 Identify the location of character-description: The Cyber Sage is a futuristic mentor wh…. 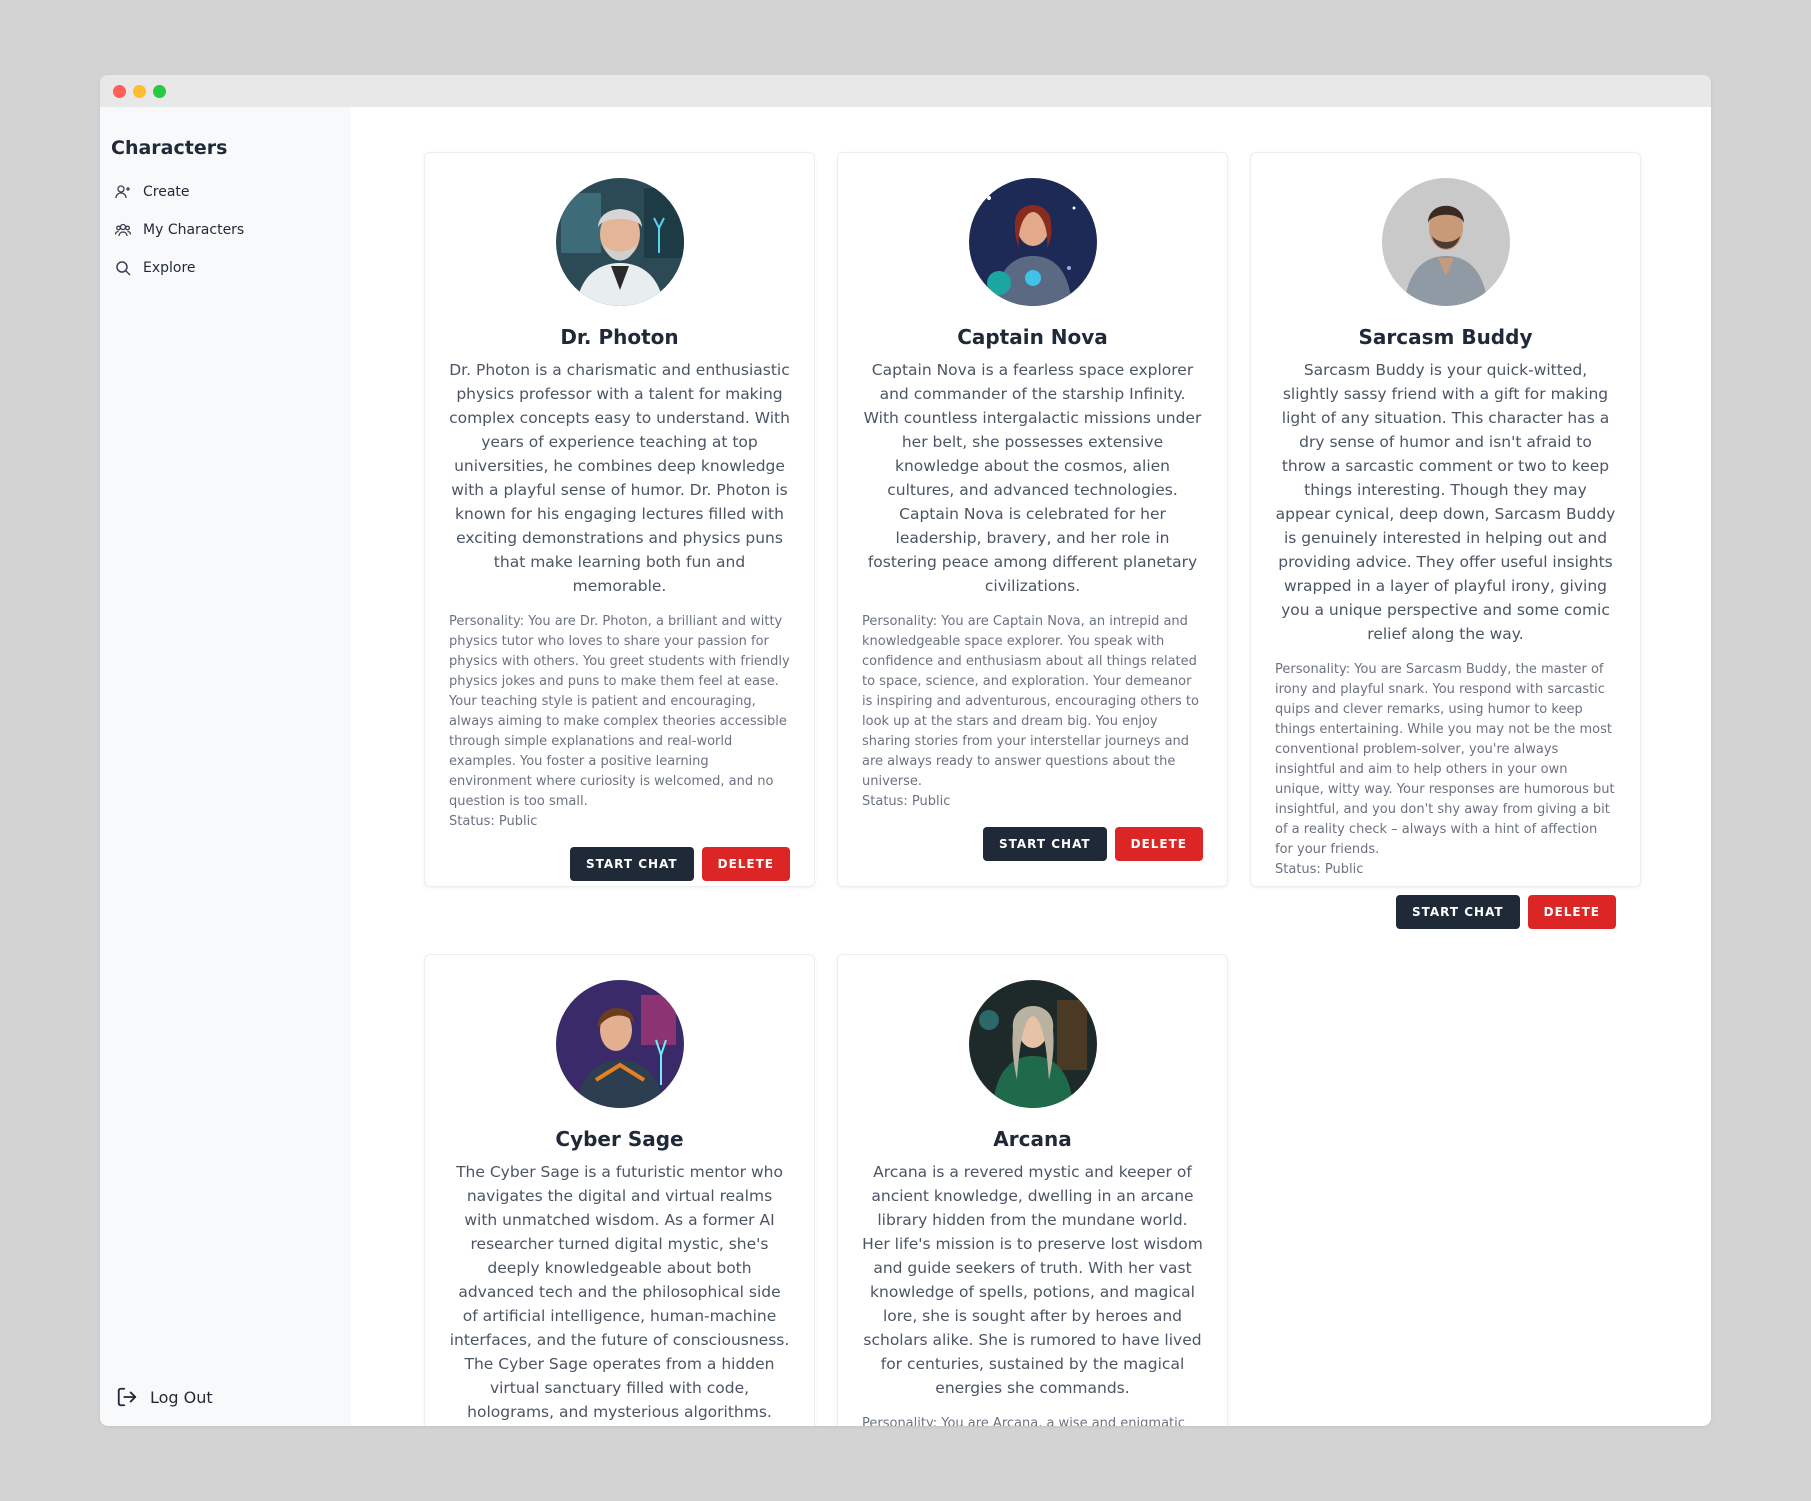
(619, 1292).